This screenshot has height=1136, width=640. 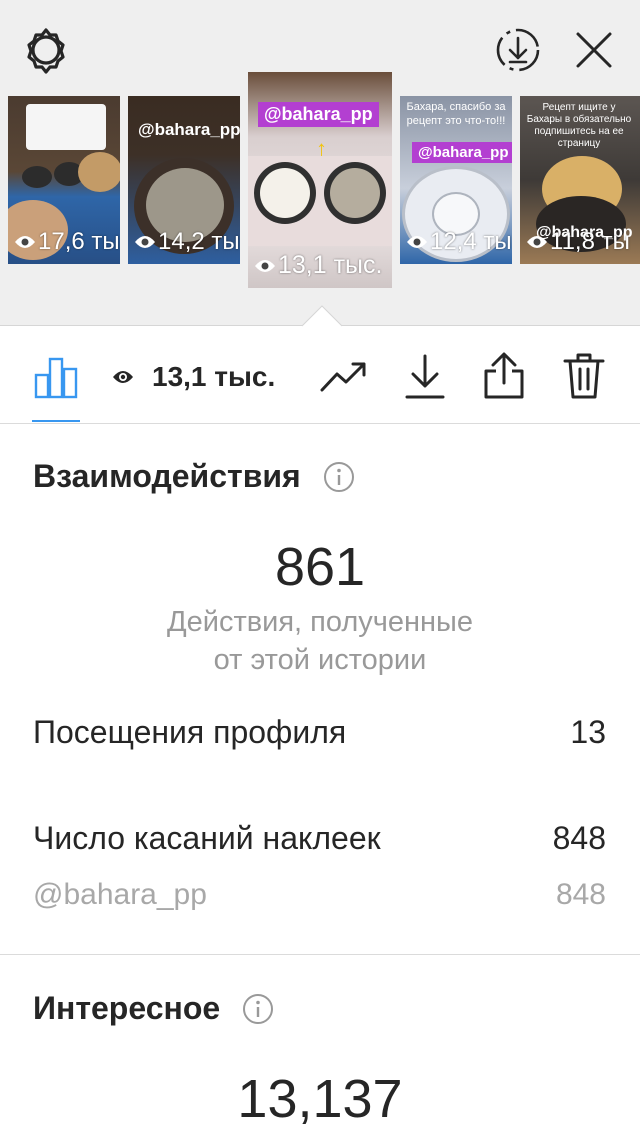 I want to click on story-views: 14,2 ты, so click(x=187, y=242).